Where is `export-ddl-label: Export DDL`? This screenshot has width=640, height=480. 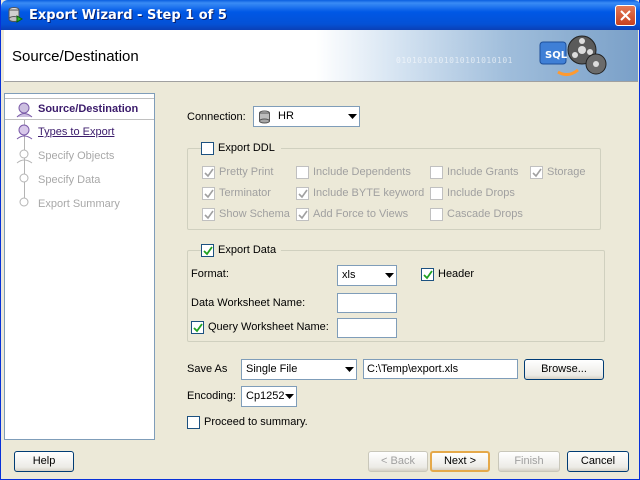
export-ddl-label: Export DDL is located at coordinates (246, 148).